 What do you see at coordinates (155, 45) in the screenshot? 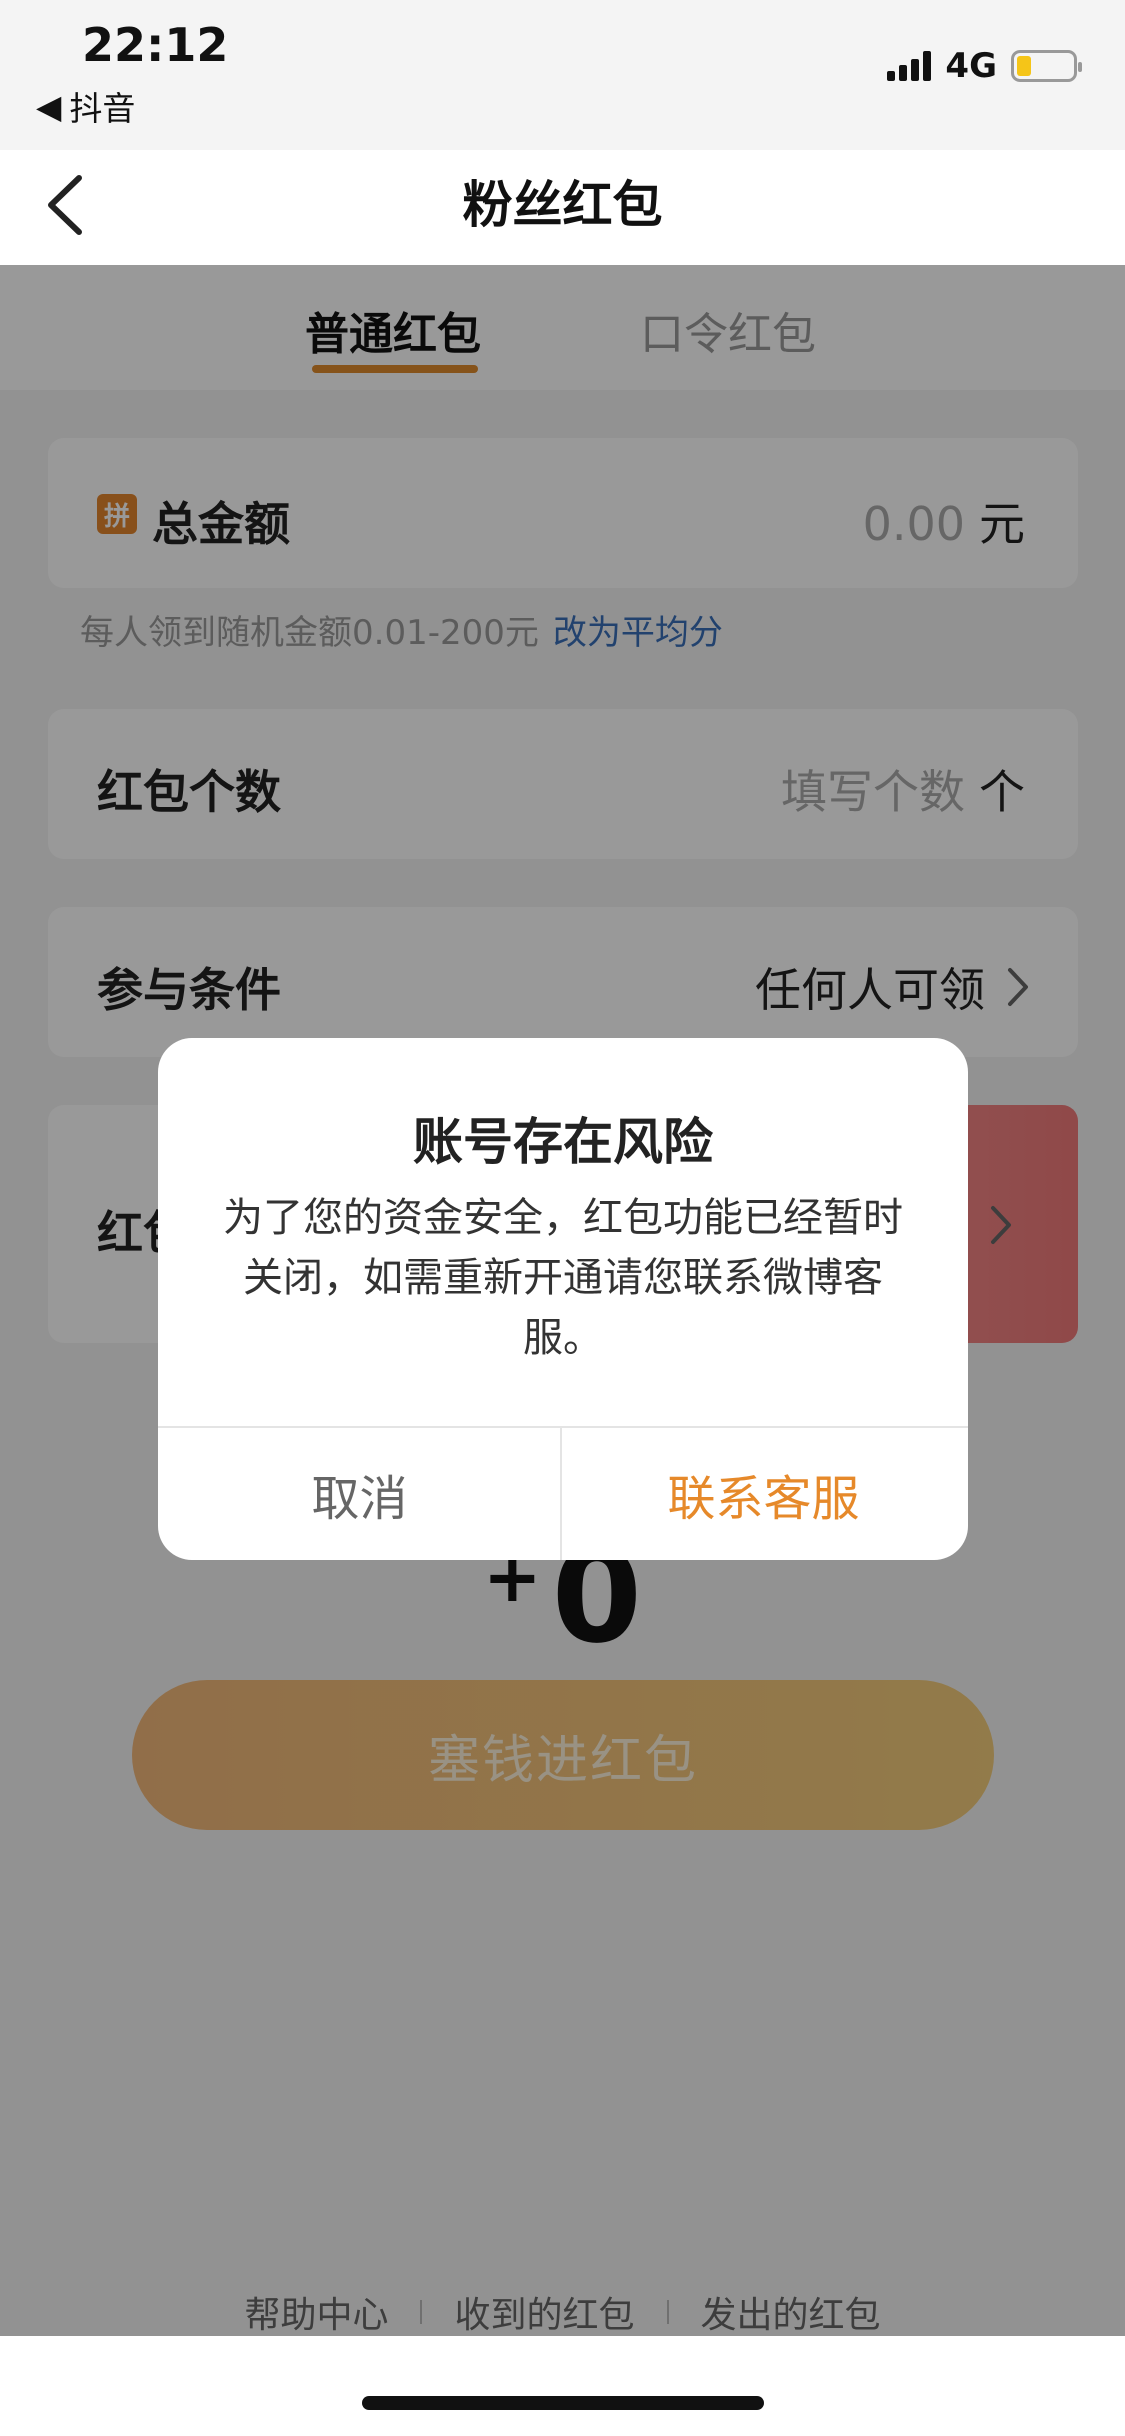
I see `status-time: 22:12` at bounding box center [155, 45].